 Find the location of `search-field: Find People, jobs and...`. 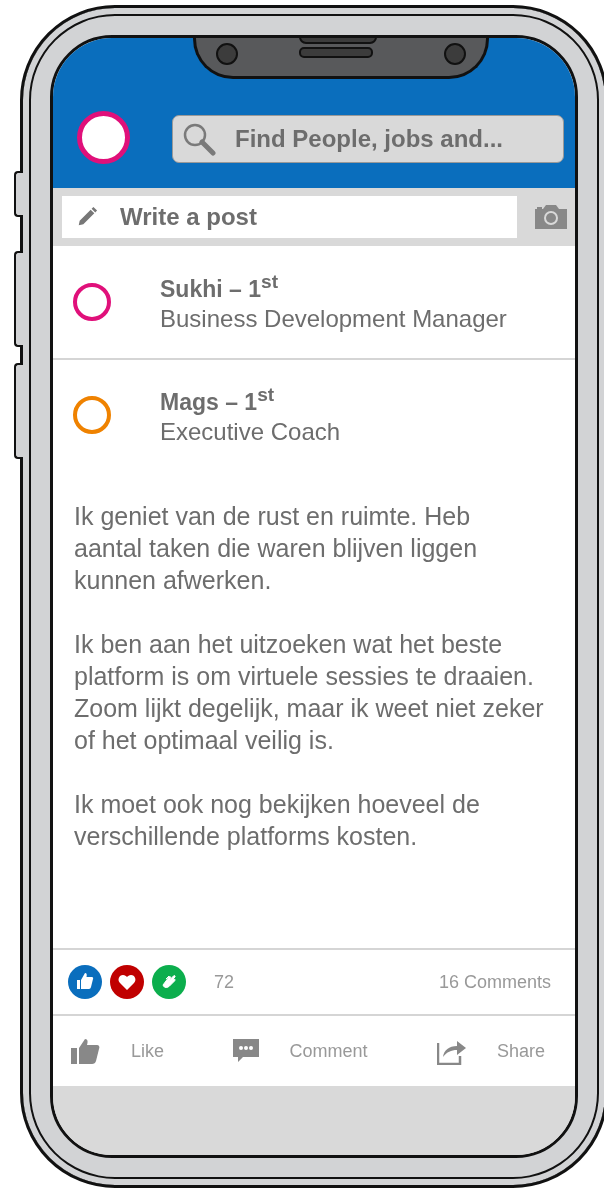

search-field: Find People, jobs and... is located at coordinates (368, 139).